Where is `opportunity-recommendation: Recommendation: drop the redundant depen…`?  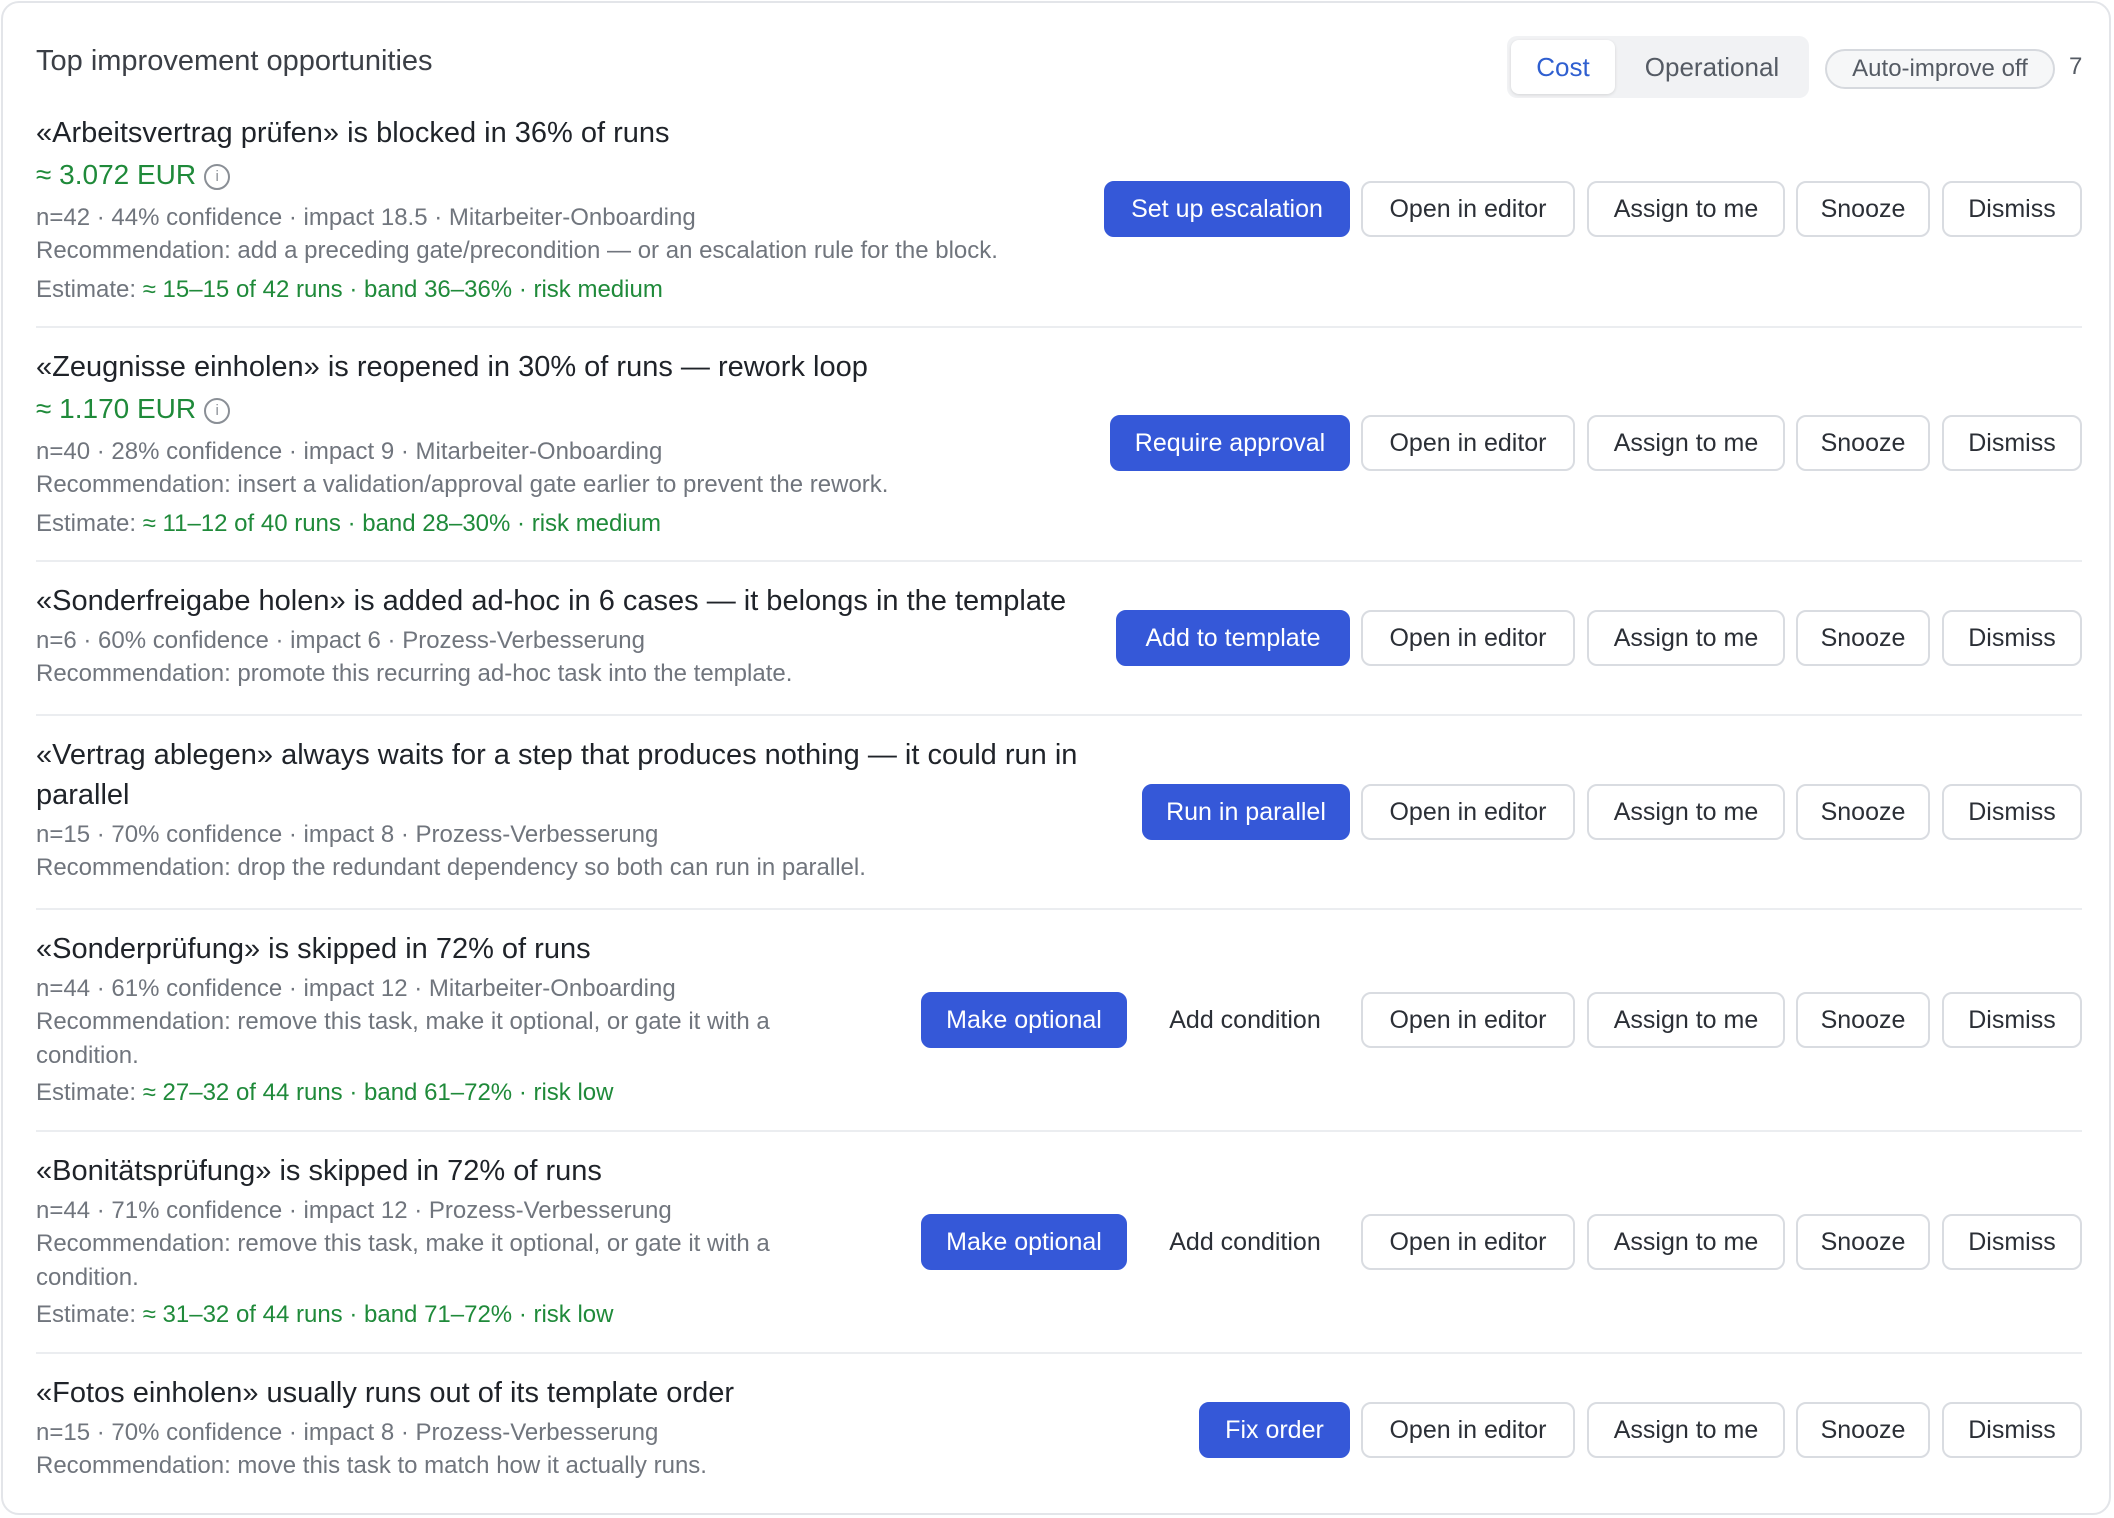 opportunity-recommendation: Recommendation: drop the redundant depen… is located at coordinates (451, 867).